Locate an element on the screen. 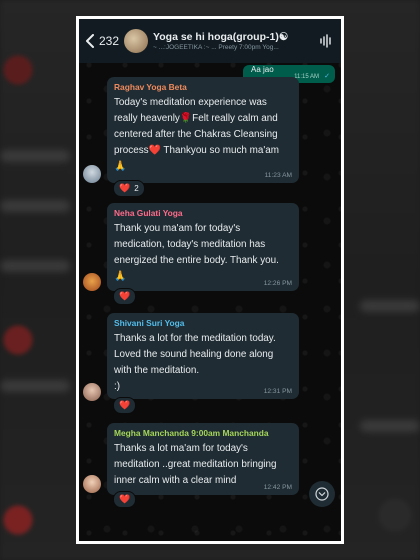 Image resolution: width=420 pixels, height=560 pixels. unread-count: 232 is located at coordinates (109, 41).